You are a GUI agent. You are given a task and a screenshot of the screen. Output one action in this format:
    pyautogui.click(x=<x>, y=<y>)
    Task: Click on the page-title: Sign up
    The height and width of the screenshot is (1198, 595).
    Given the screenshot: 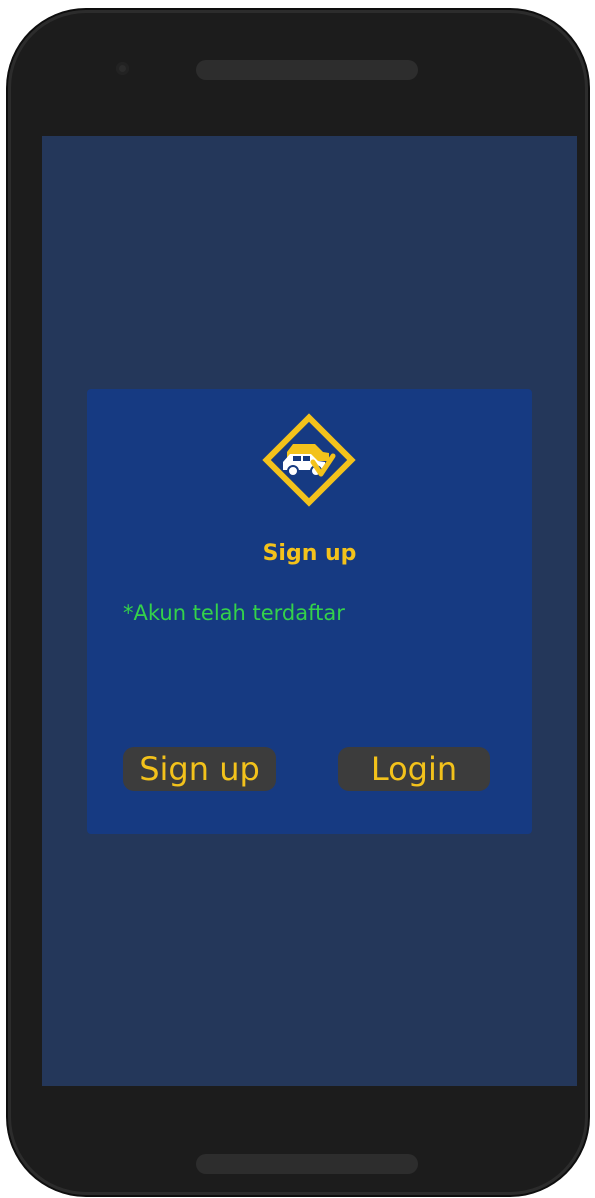 What is the action you would take?
    pyautogui.click(x=309, y=553)
    